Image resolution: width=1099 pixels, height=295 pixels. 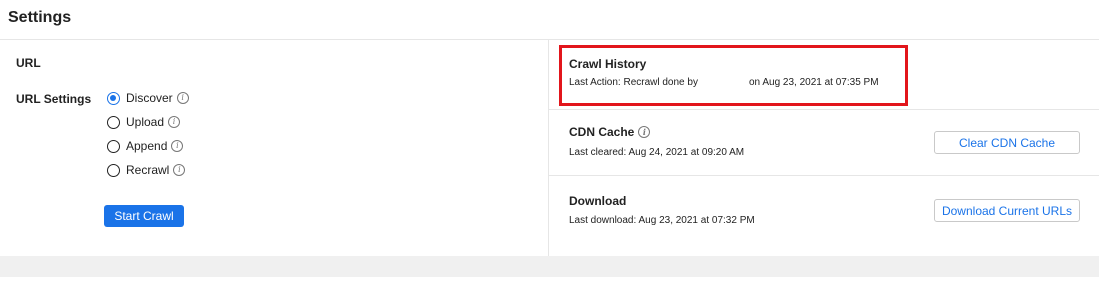 I want to click on page-title: Settings, so click(x=40, y=17).